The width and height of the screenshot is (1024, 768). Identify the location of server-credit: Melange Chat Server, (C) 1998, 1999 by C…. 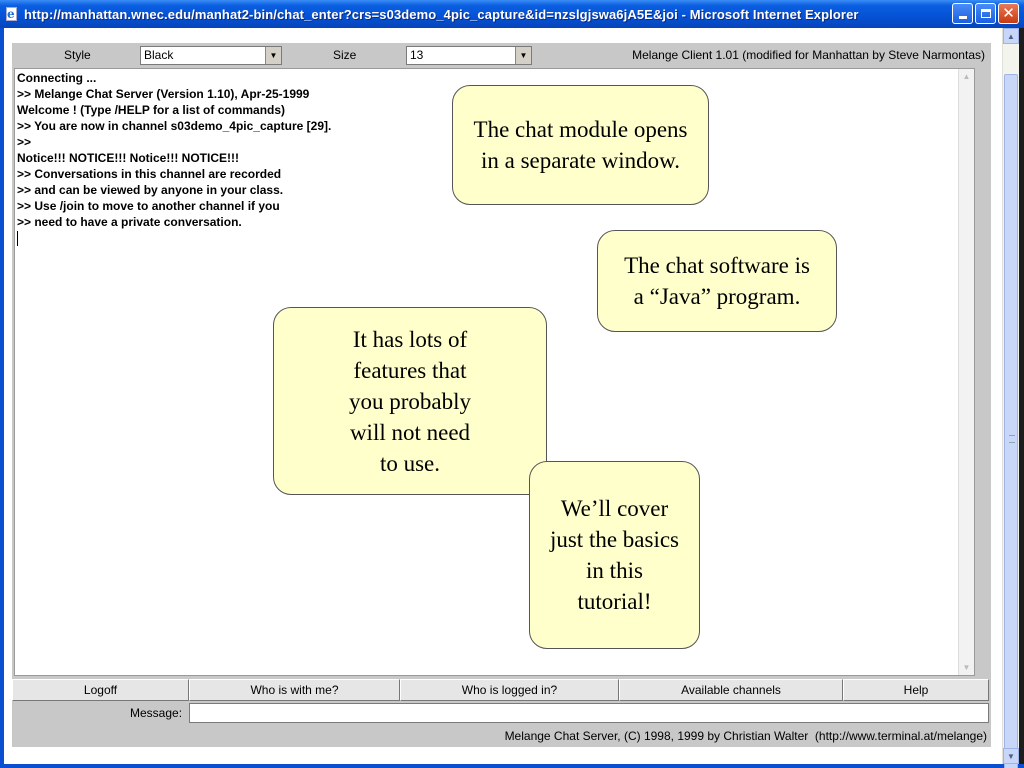
(745, 736).